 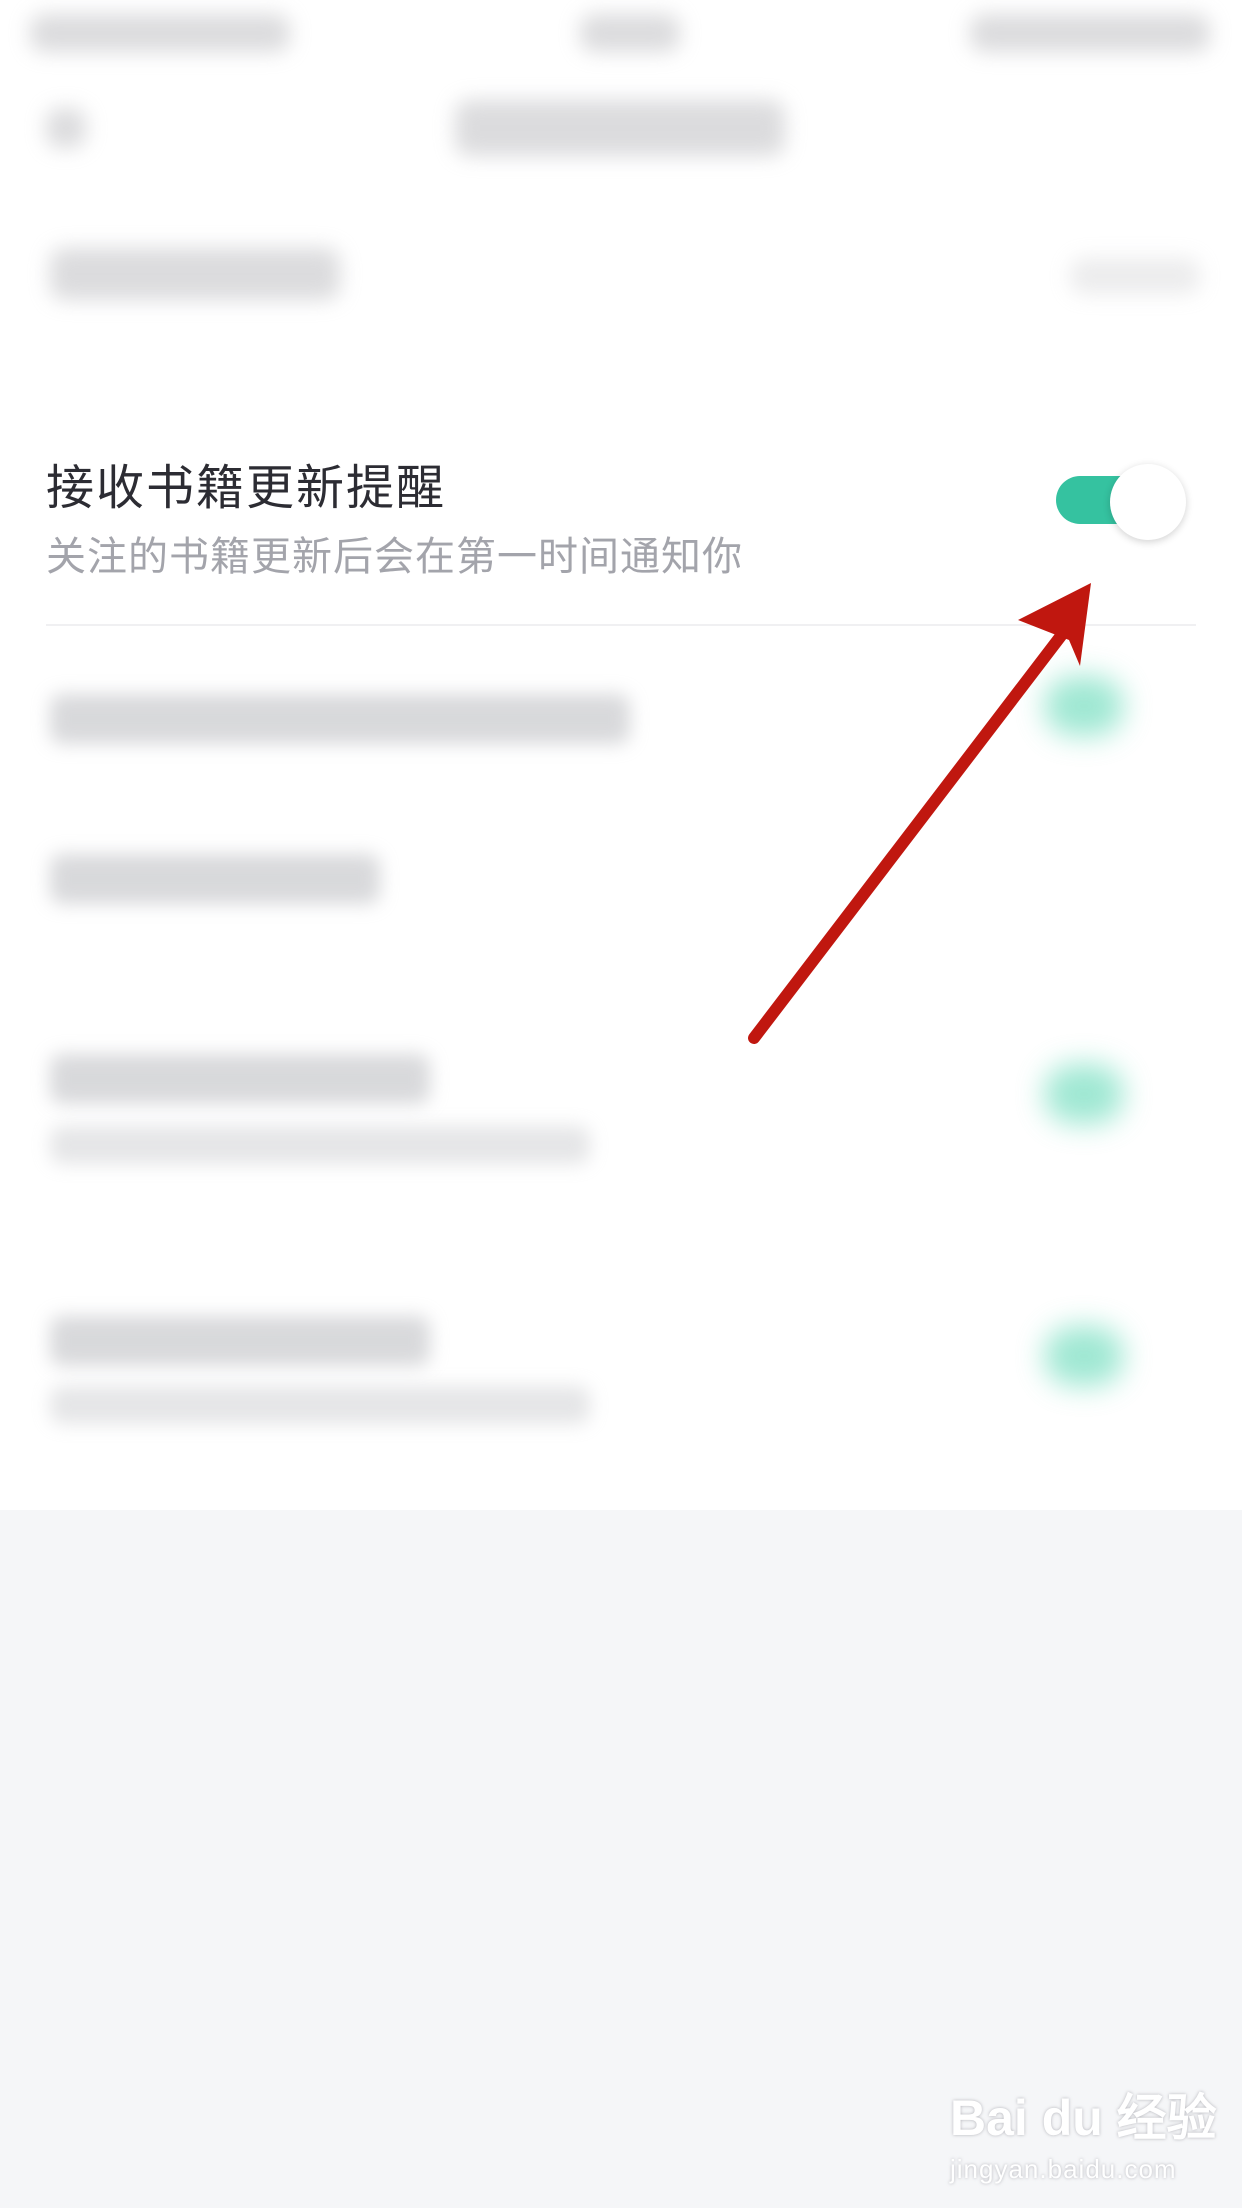 What do you see at coordinates (240, 1079) in the screenshot?
I see `blurred-row-4-label` at bounding box center [240, 1079].